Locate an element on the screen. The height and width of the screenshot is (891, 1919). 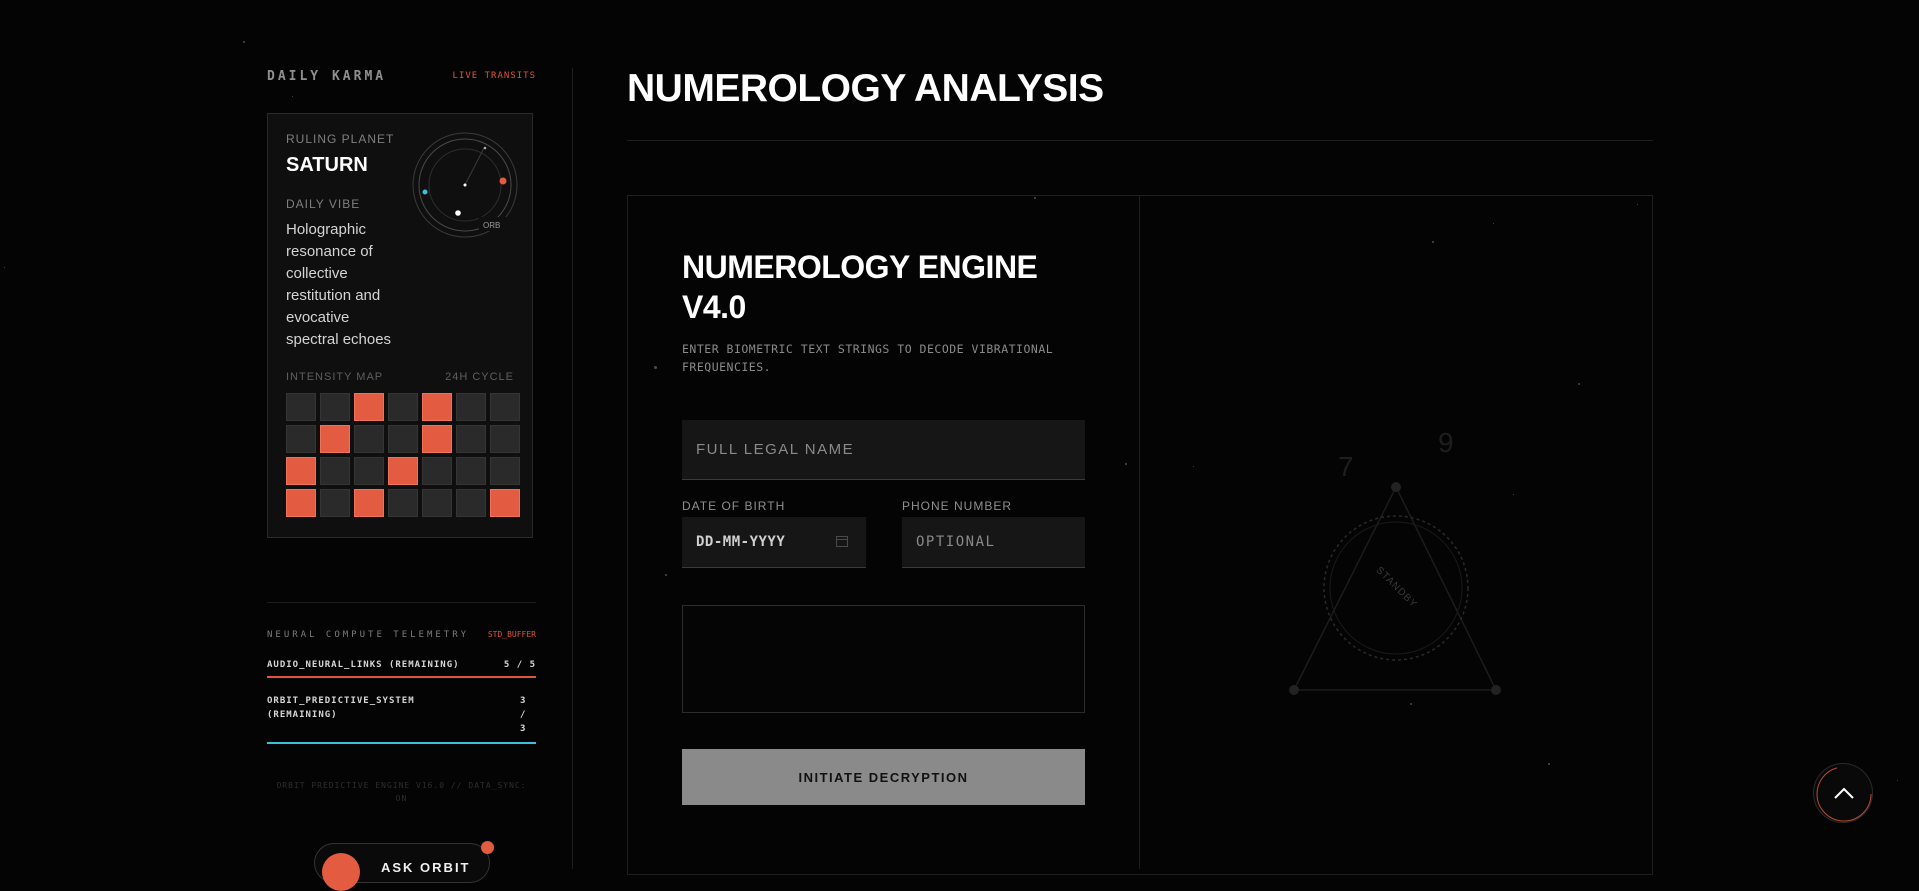
initiate-decryption-button: INITIATE DECRYPTION is located at coordinates (883, 777).